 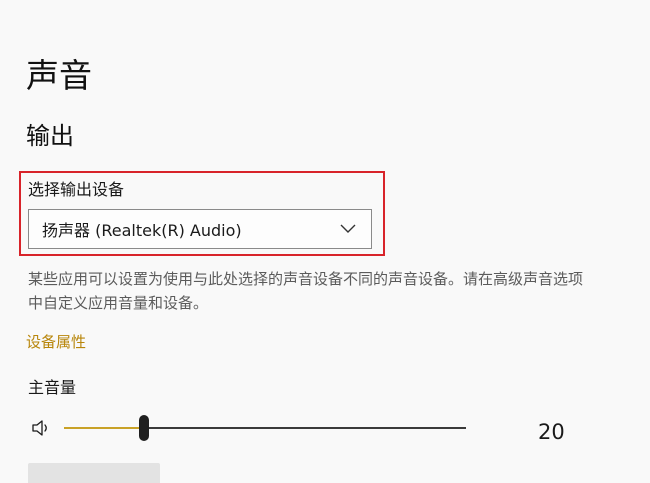 I want to click on partial-button, so click(x=94, y=473).